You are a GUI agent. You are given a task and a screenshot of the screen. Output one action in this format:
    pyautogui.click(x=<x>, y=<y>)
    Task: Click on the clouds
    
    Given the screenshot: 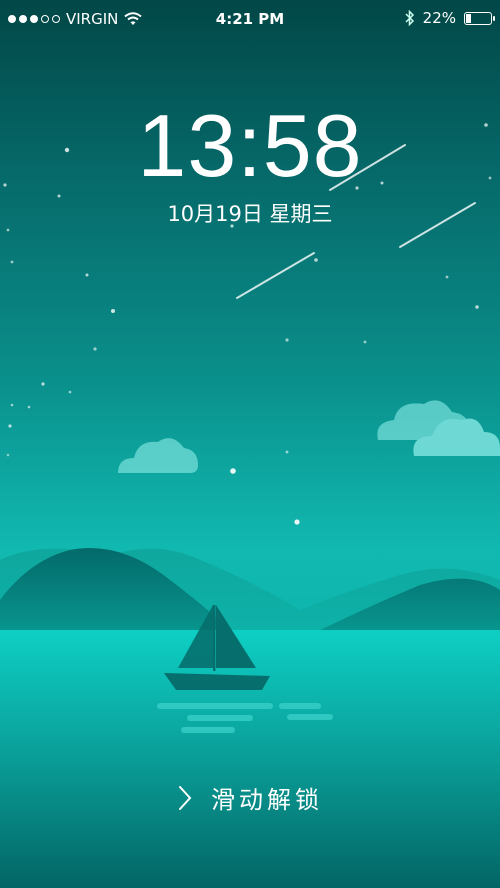 What is the action you would take?
    pyautogui.click(x=309, y=436)
    